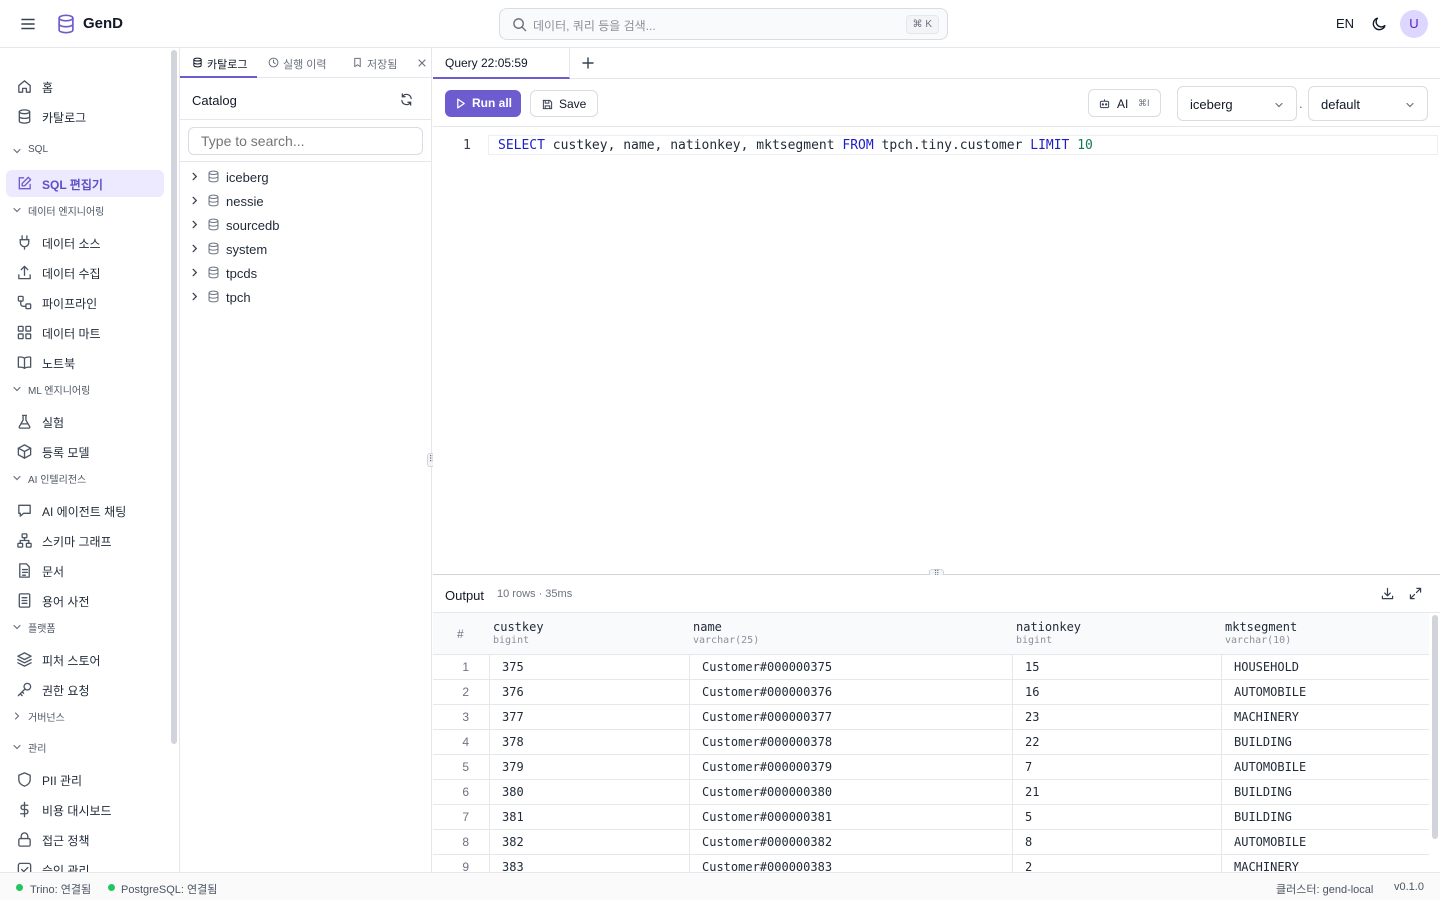  Describe the element at coordinates (85, 242) in the screenshot. I see `sidebar-item-5: 데이터 소스` at that location.